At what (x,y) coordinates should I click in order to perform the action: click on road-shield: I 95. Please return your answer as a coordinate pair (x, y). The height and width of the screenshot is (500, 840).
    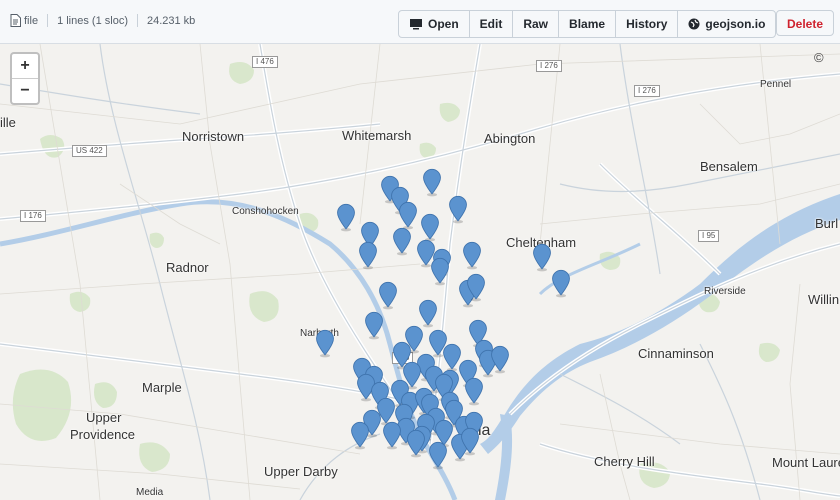
    Looking at the image, I should click on (709, 236).